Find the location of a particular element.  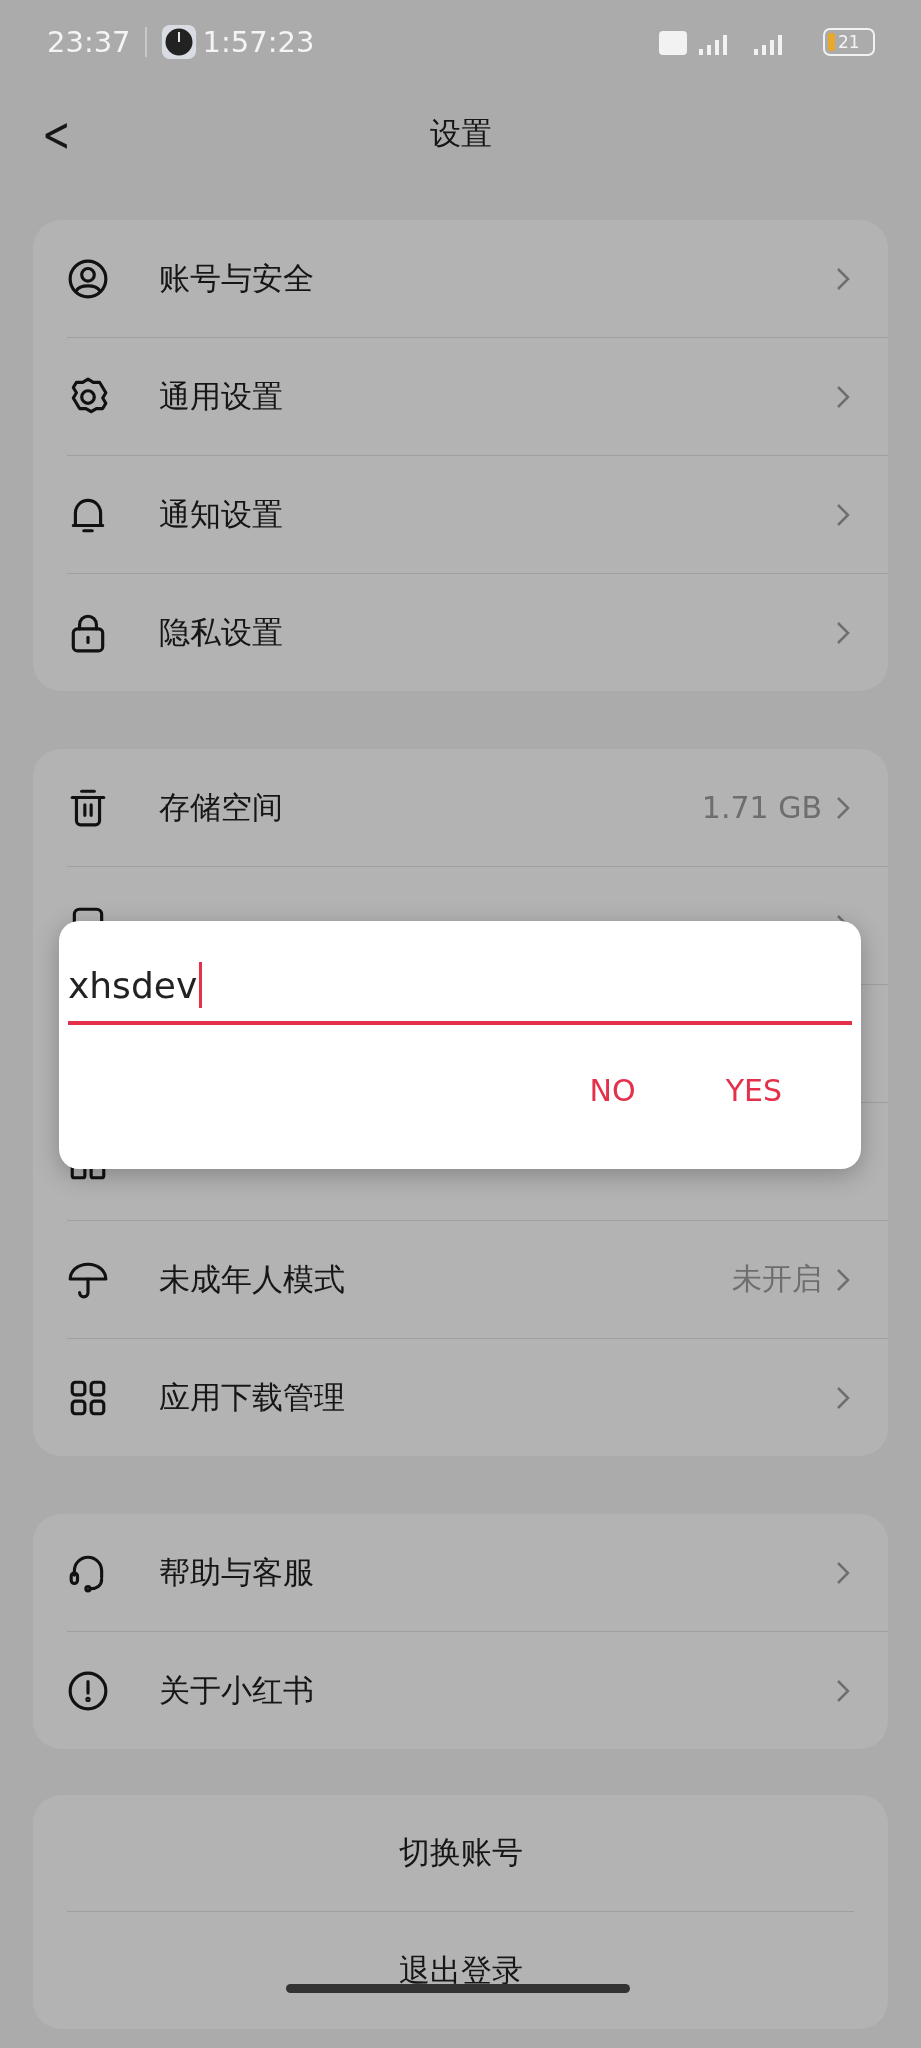

setting-item: 隐私设置 is located at coordinates (221, 632).